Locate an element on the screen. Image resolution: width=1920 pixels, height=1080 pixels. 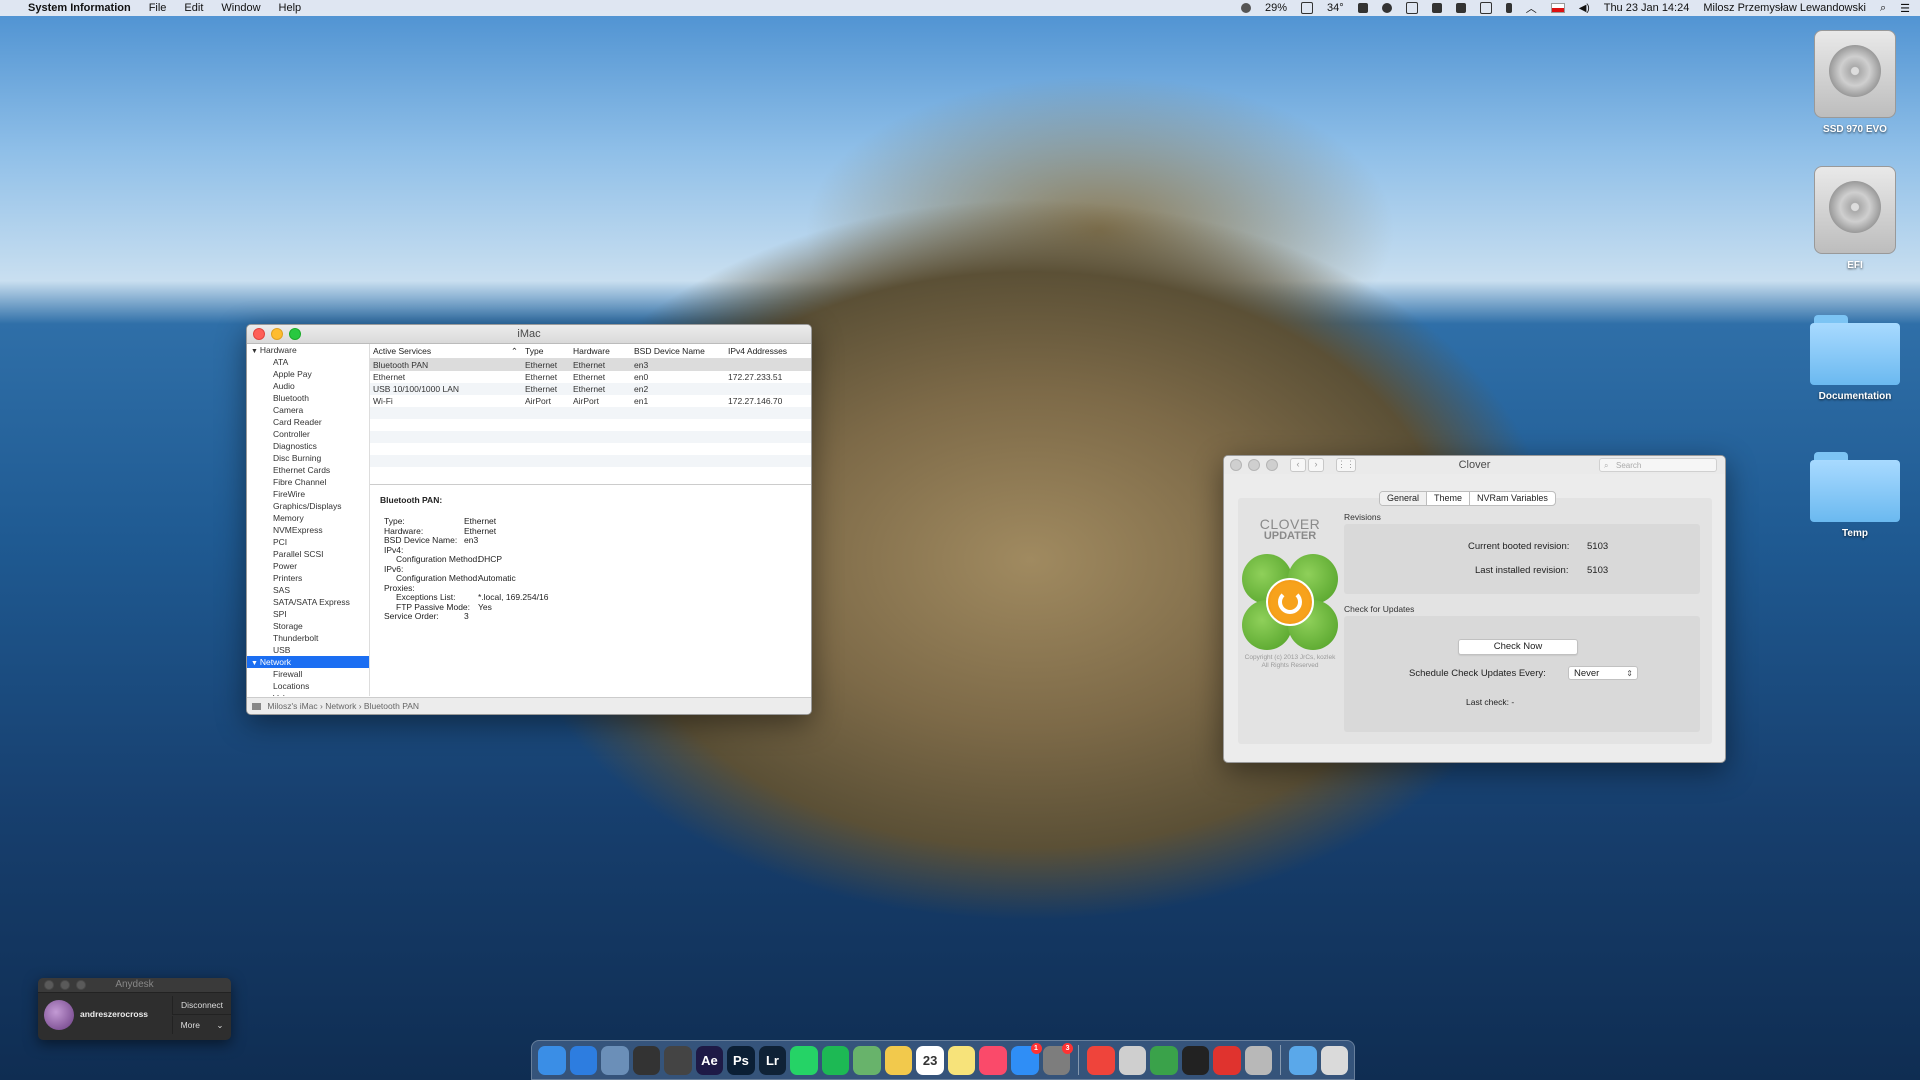
spotlight-search-icon: ⌕ is located at coordinates (1883, 8).